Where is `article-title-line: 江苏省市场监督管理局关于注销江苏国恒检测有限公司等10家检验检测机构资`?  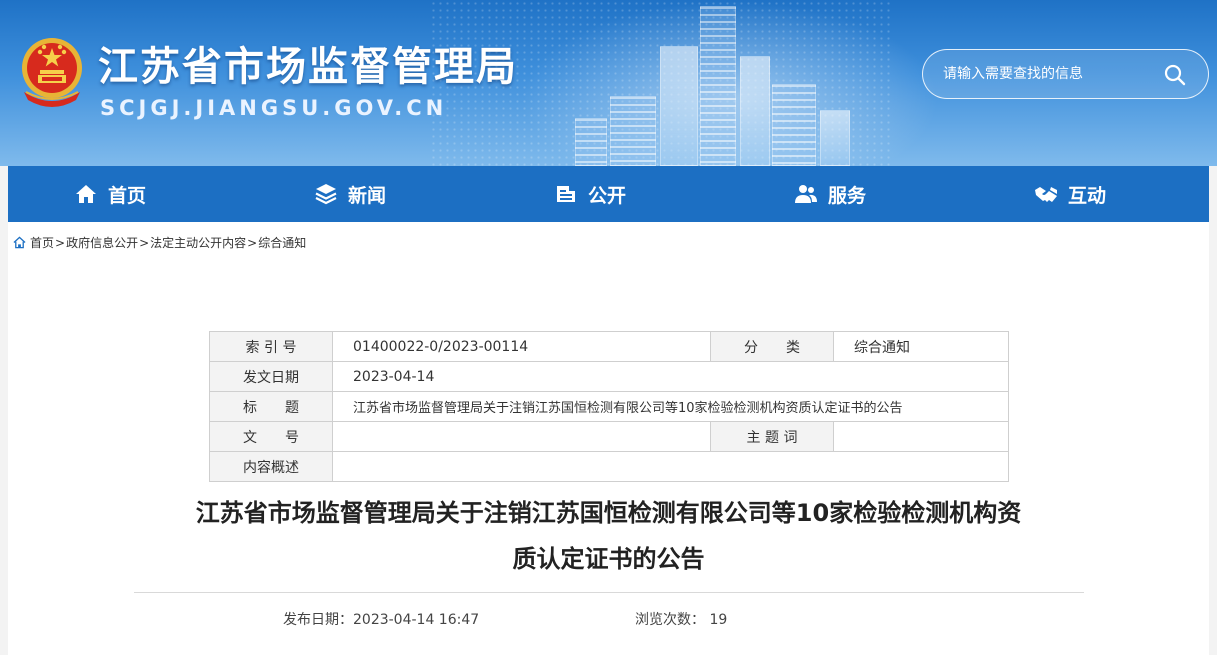
article-title-line: 江苏省市场监督管理局关于注销江苏国恒检测有限公司等10家检验检测机构资 is located at coordinates (608, 513).